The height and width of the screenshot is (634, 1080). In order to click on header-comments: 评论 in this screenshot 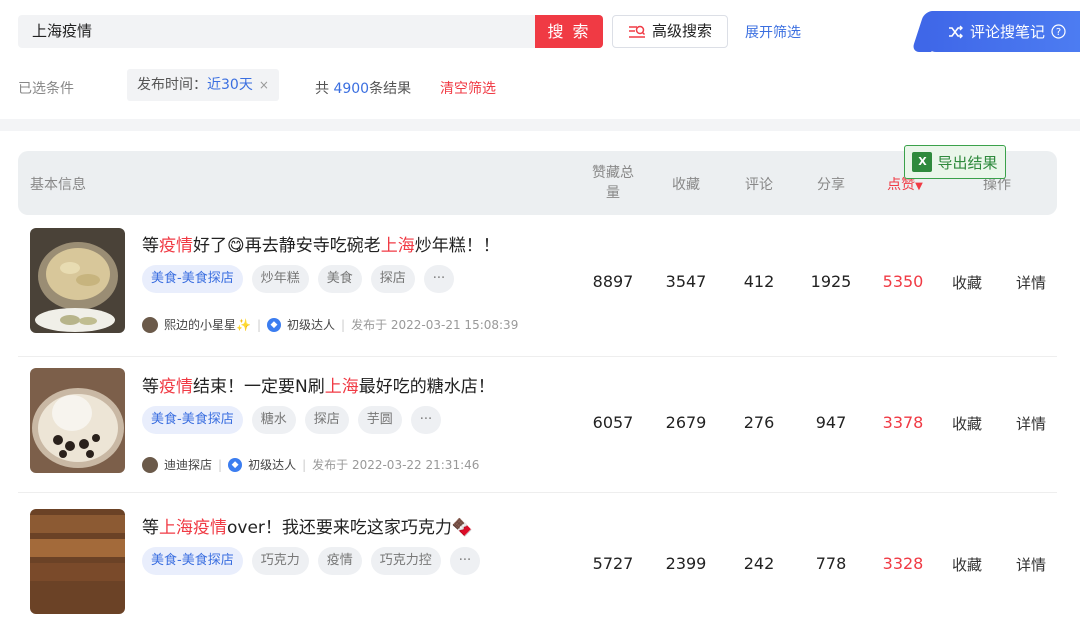, I will do `click(759, 184)`.